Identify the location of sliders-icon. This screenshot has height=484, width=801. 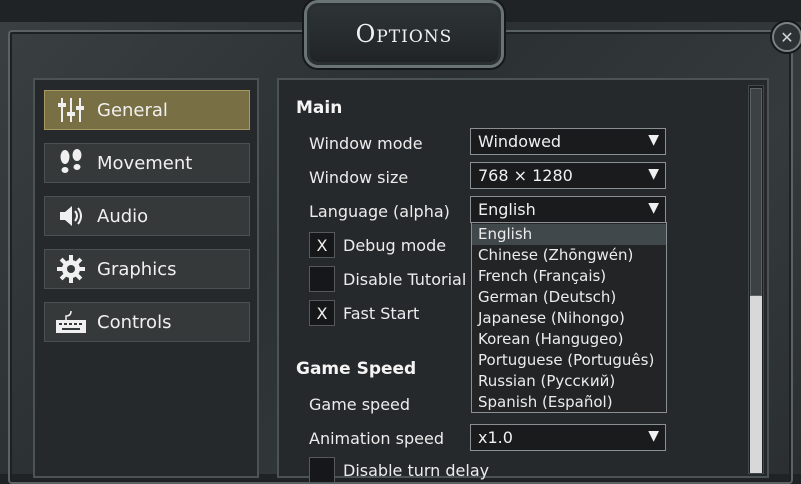
(71, 110).